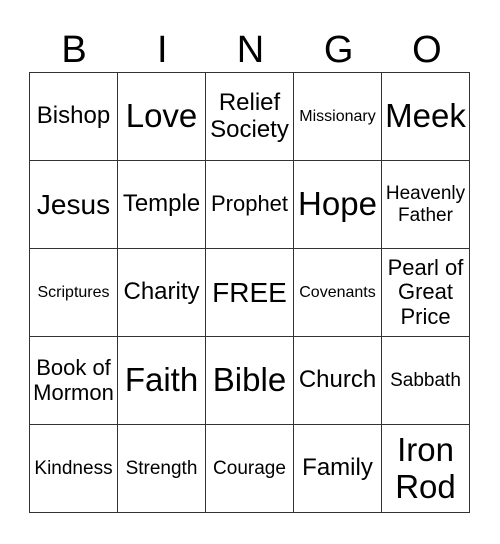 The width and height of the screenshot is (500, 544). What do you see at coordinates (337, 380) in the screenshot?
I see `bingo-cell: Church` at bounding box center [337, 380].